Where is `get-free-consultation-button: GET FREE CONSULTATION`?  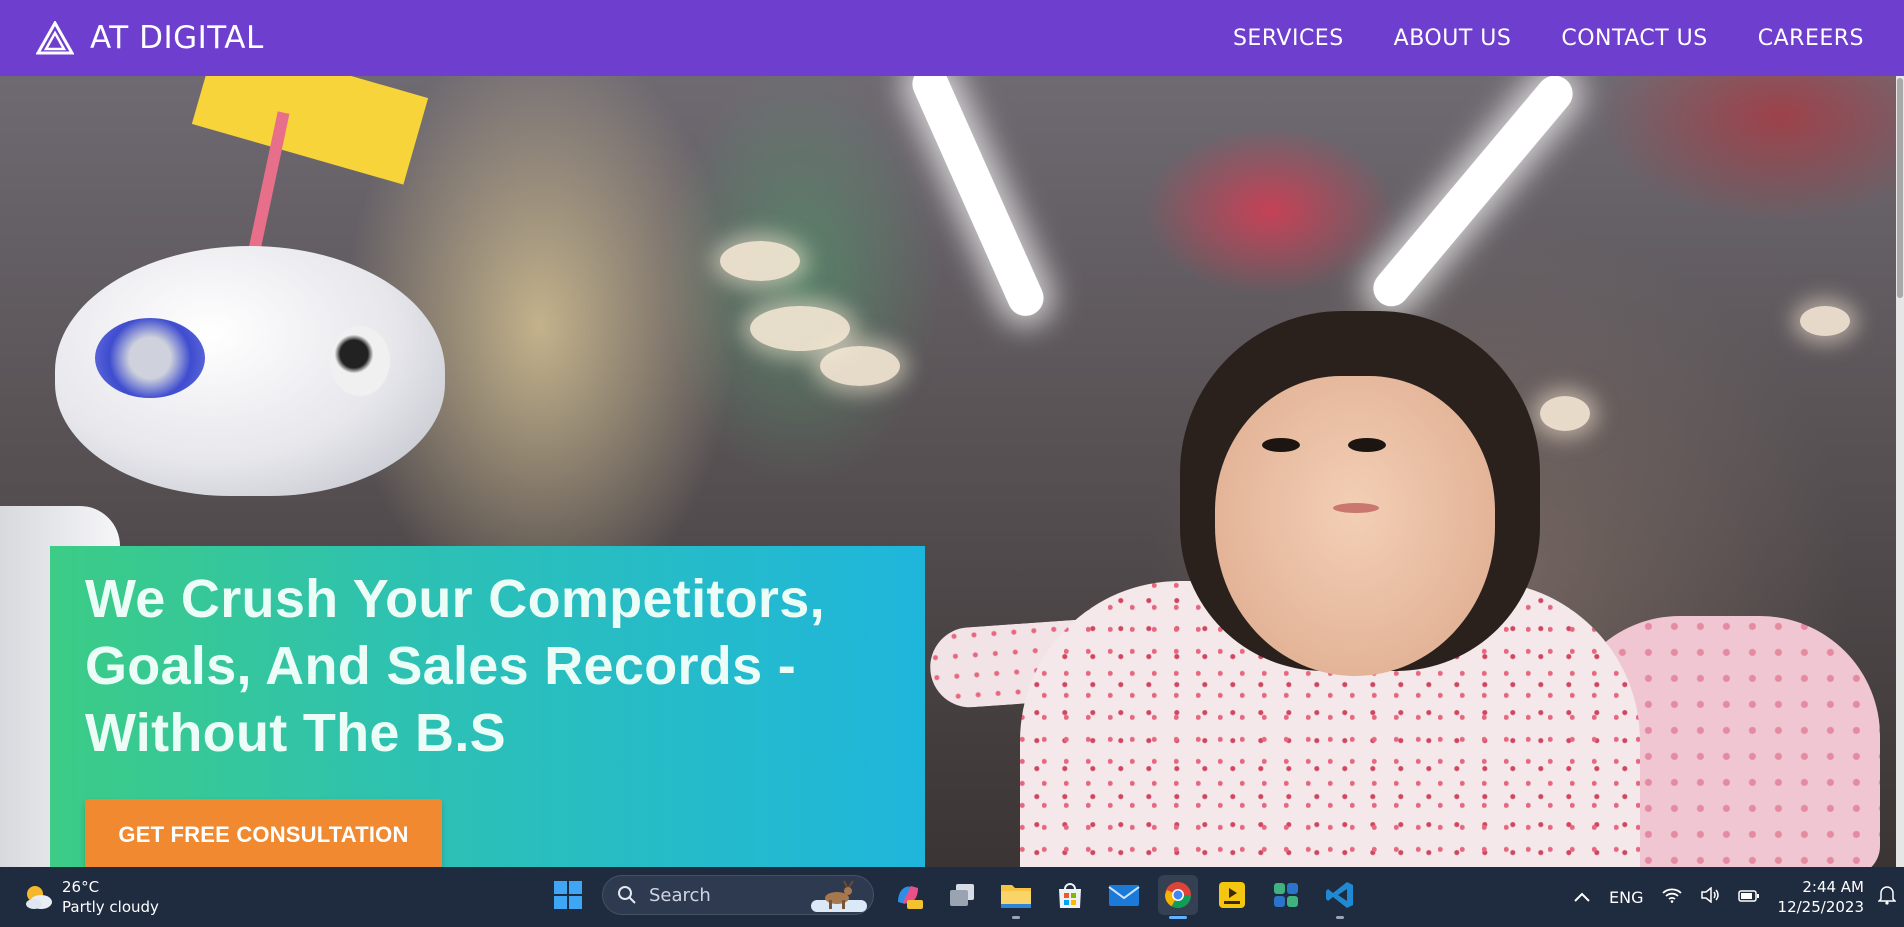 get-free-consultation-button: GET FREE CONSULTATION is located at coordinates (263, 833).